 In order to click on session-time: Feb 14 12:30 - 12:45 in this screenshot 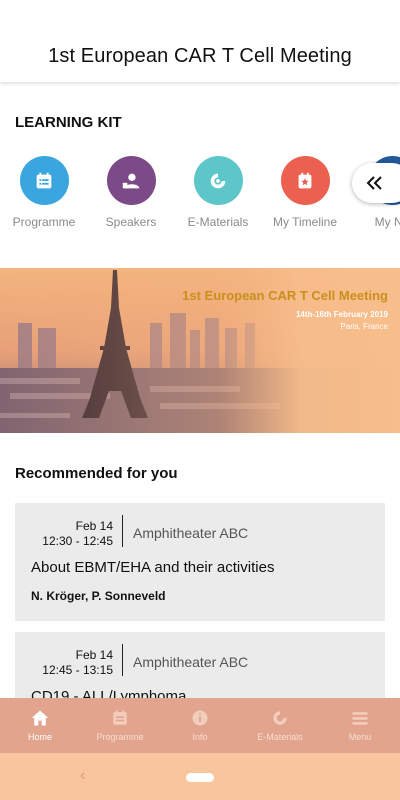, I will do `click(71, 534)`.